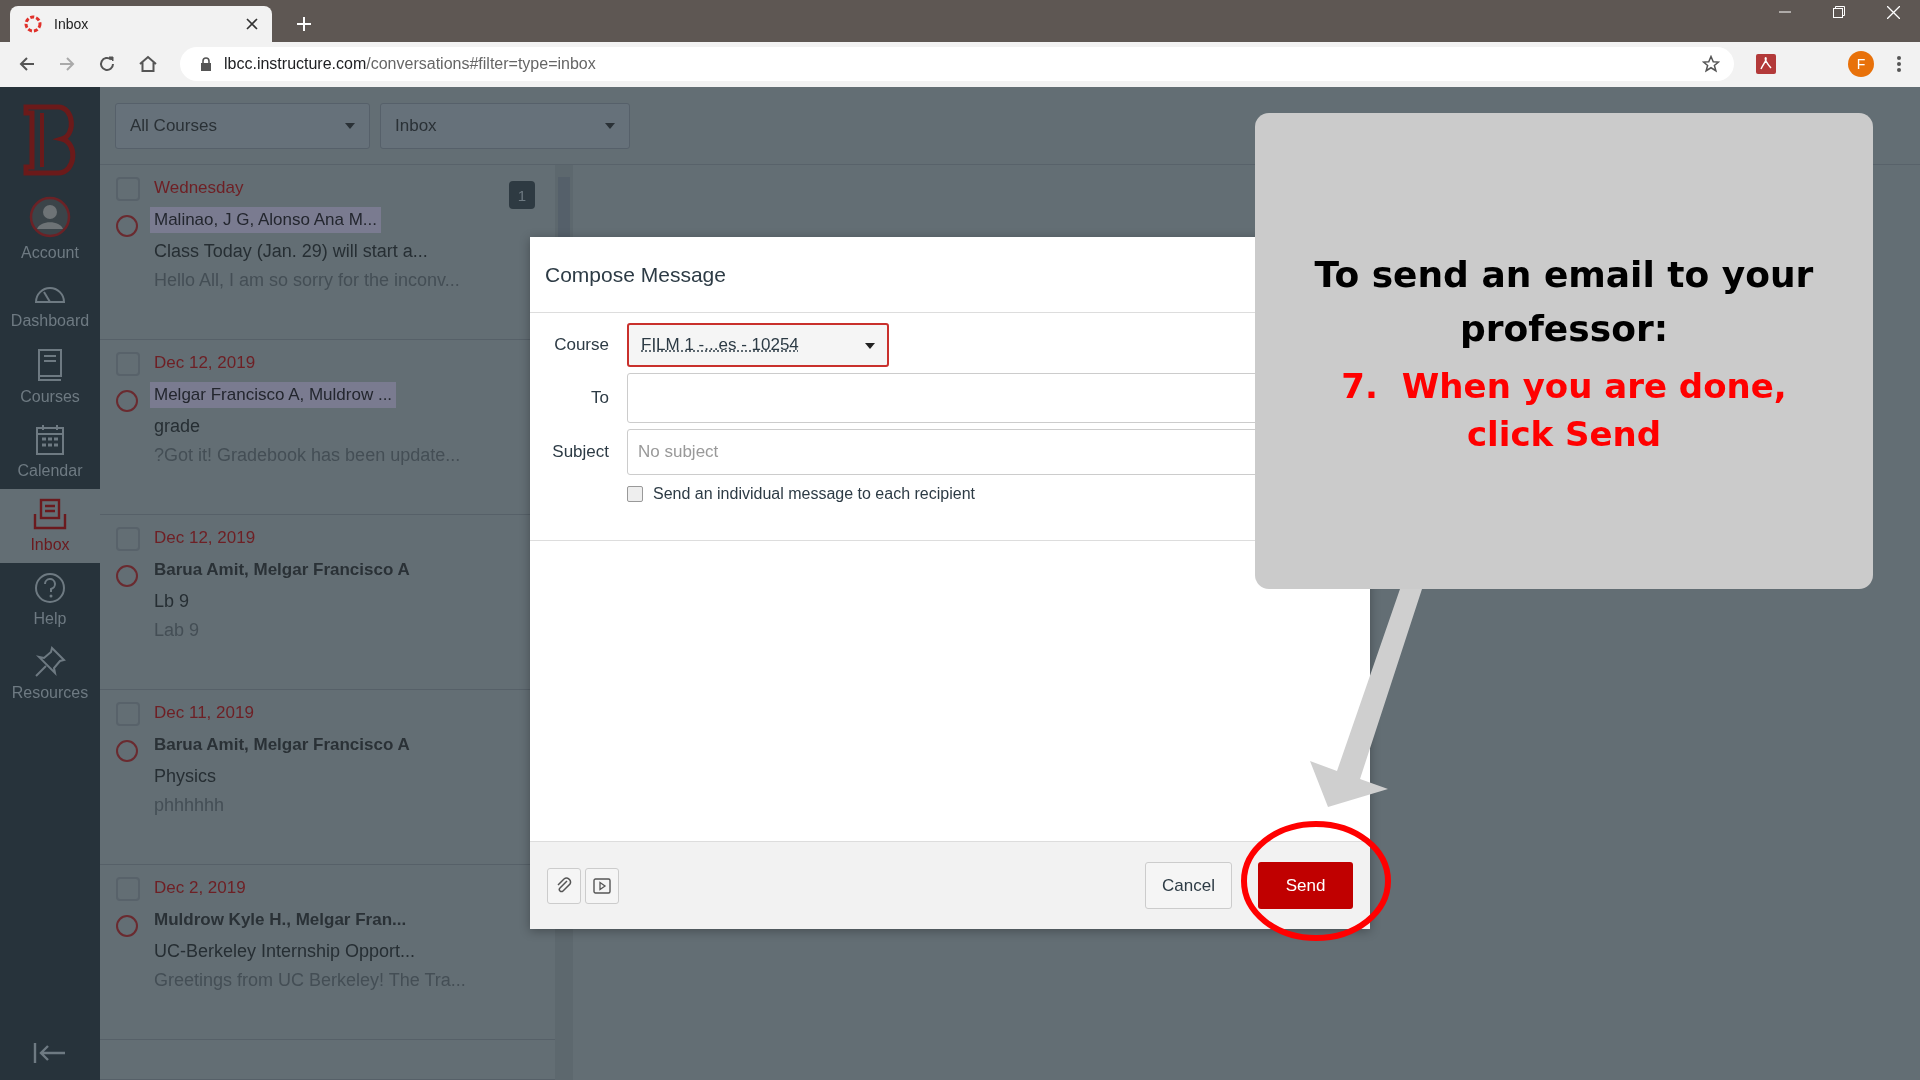 The image size is (1920, 1080). Describe the element at coordinates (33, 23) in the screenshot. I see `favicon-icon` at that location.